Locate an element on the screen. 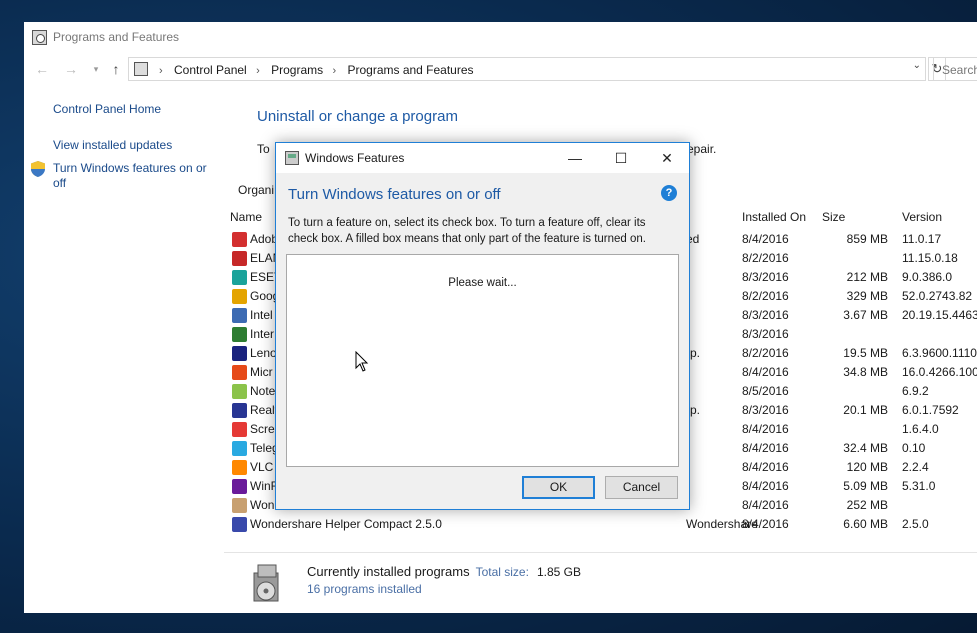 The image size is (977, 633). total-size-label: Total size: is located at coordinates (502, 572).